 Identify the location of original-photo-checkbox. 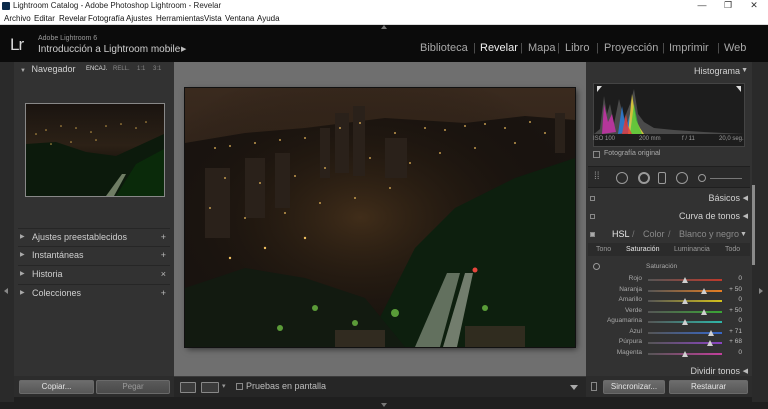
(596, 154).